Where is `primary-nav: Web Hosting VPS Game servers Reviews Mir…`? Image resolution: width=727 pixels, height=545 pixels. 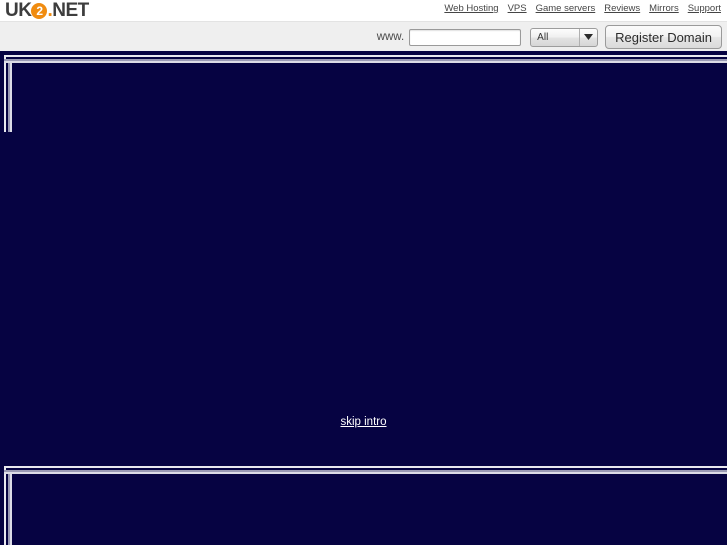 primary-nav: Web Hosting VPS Game servers Reviews Mir… is located at coordinates (582, 9).